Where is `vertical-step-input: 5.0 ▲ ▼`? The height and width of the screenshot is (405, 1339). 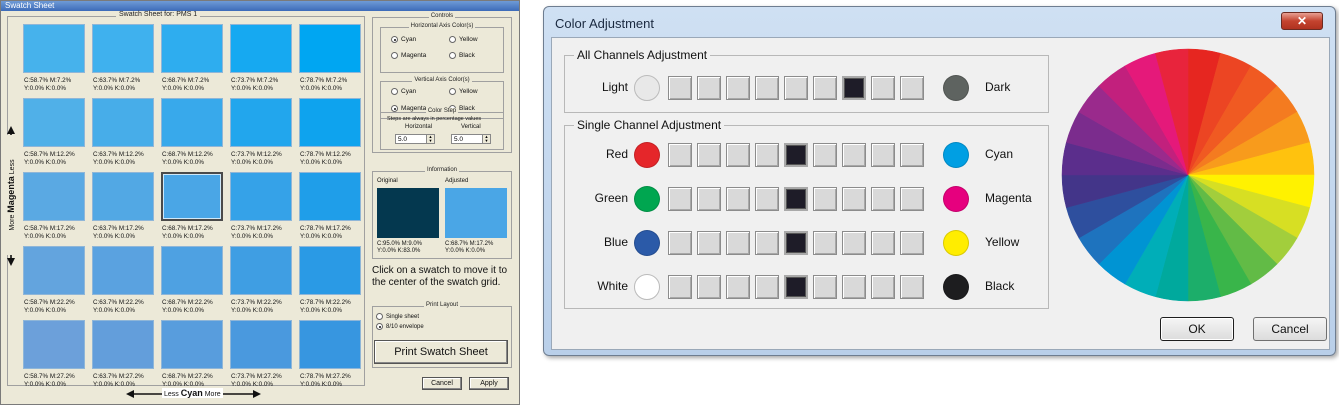
vertical-step-input: 5.0 ▲ ▼ is located at coordinates (471, 139).